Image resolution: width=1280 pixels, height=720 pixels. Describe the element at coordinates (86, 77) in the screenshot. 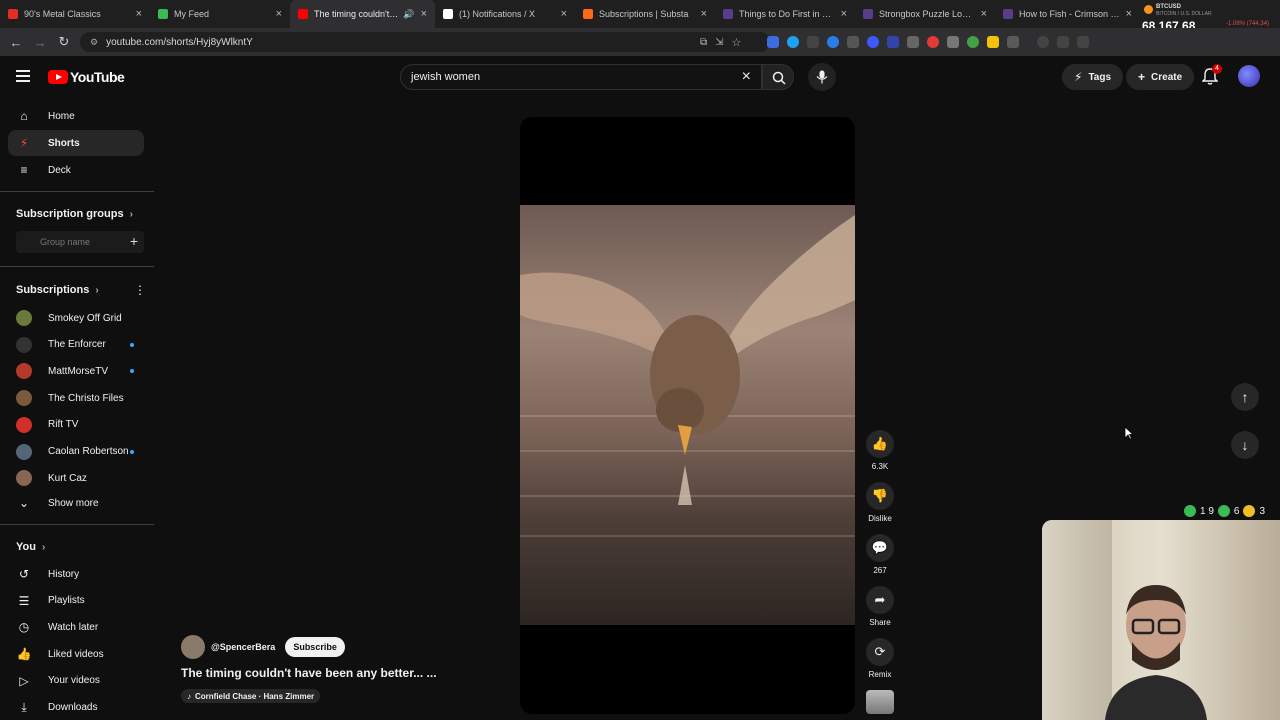

I see `youtube-logo: YouTube` at that location.